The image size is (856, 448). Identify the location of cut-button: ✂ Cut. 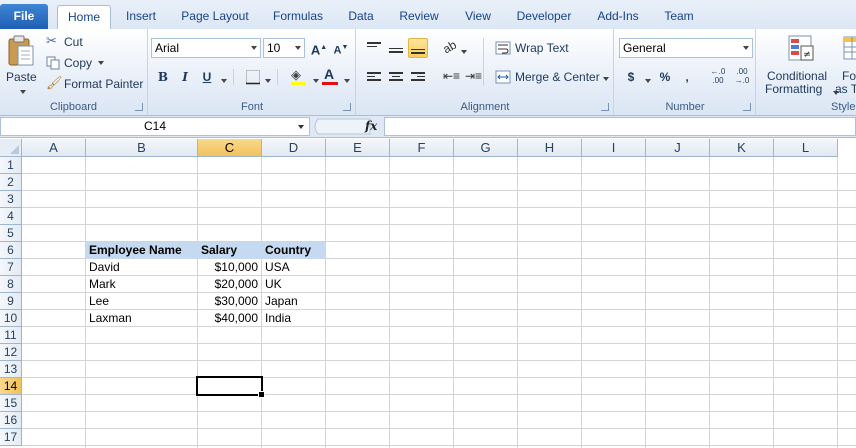
(74, 42).